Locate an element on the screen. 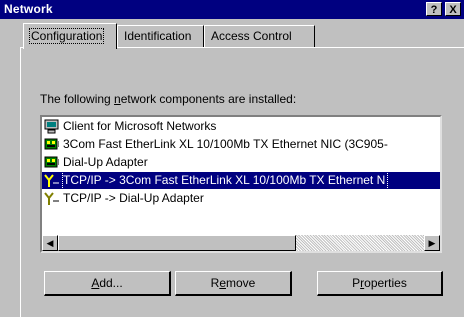 This screenshot has width=464, height=317. mnemonic-underline: r is located at coordinates (362, 283).